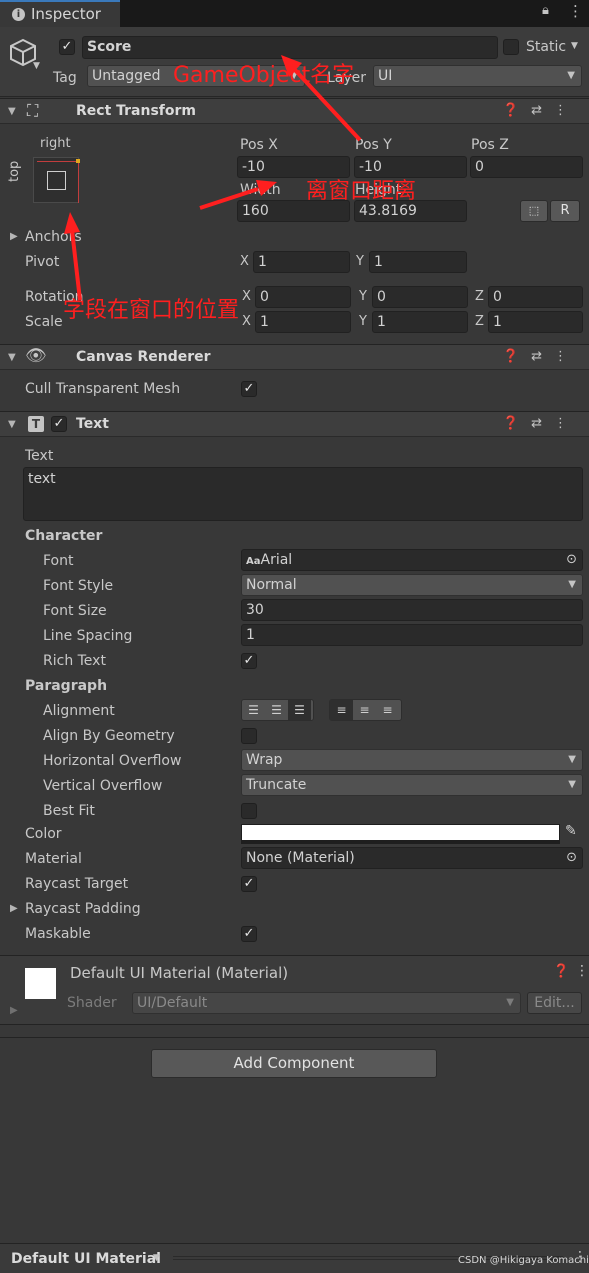  I want to click on arrow-to-anchor-box, so click(76, 265).